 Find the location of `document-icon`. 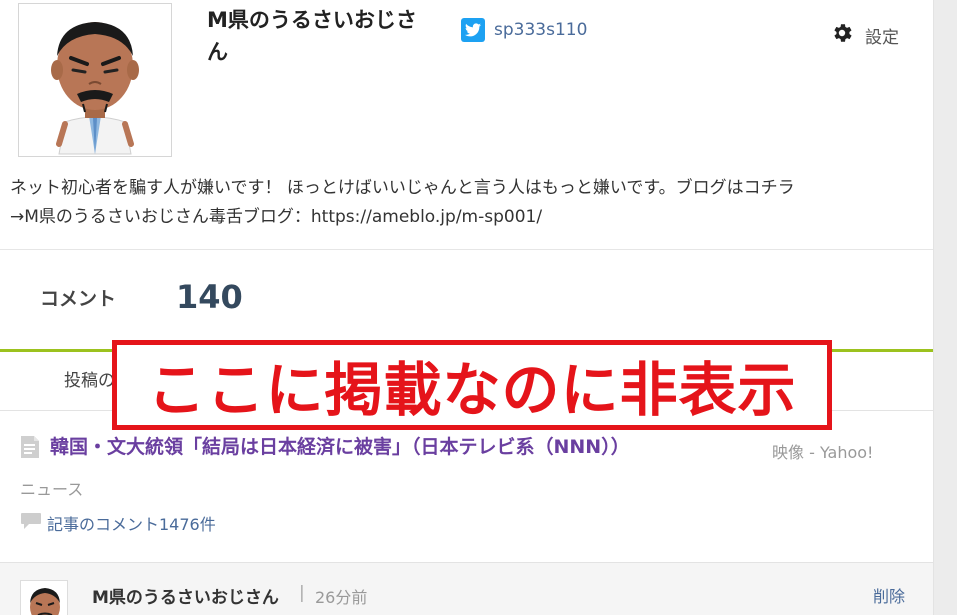

document-icon is located at coordinates (30, 449).